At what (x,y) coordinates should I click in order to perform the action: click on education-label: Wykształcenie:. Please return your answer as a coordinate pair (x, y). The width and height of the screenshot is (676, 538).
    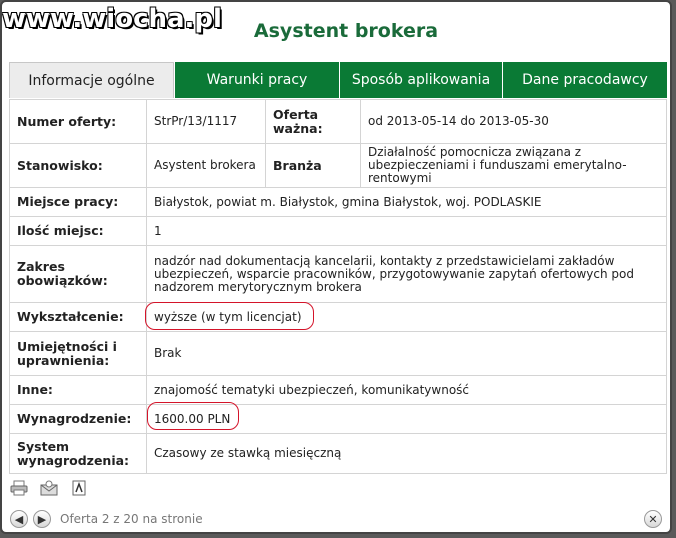
    Looking at the image, I should click on (78, 317).